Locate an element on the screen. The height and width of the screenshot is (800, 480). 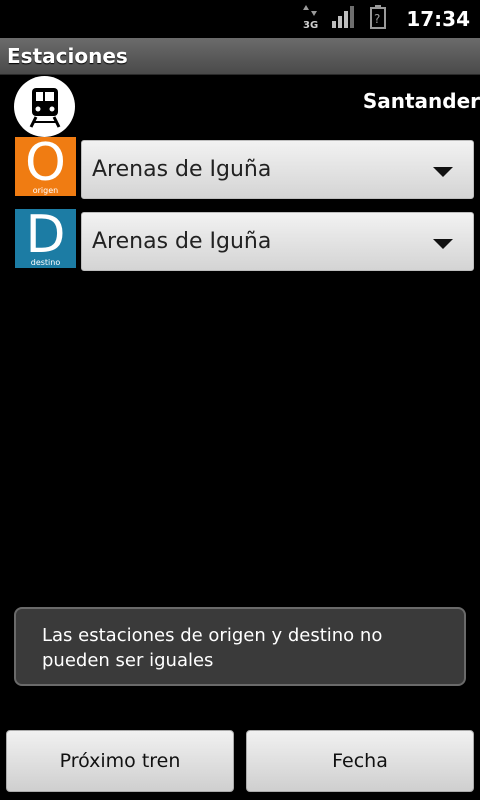
origin-badge-icon: O origen is located at coordinates (45, 164).